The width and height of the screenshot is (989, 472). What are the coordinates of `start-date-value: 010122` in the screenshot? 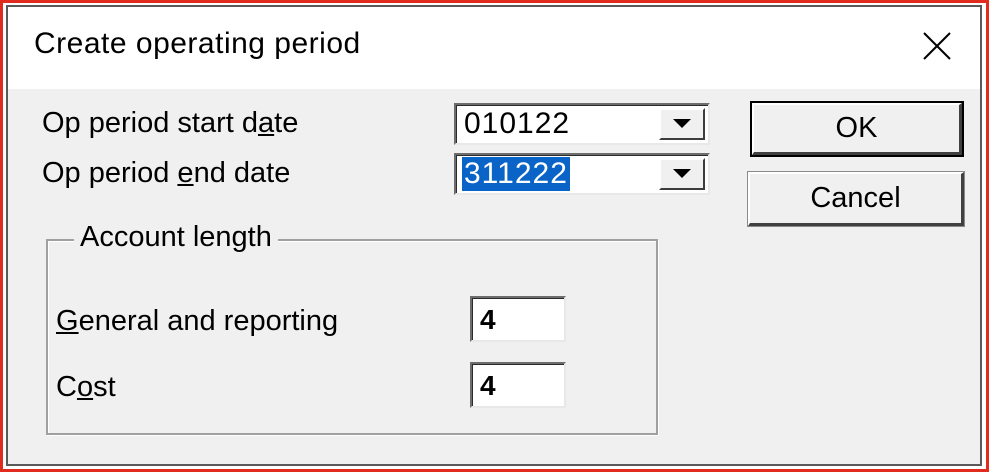 It's located at (517, 123).